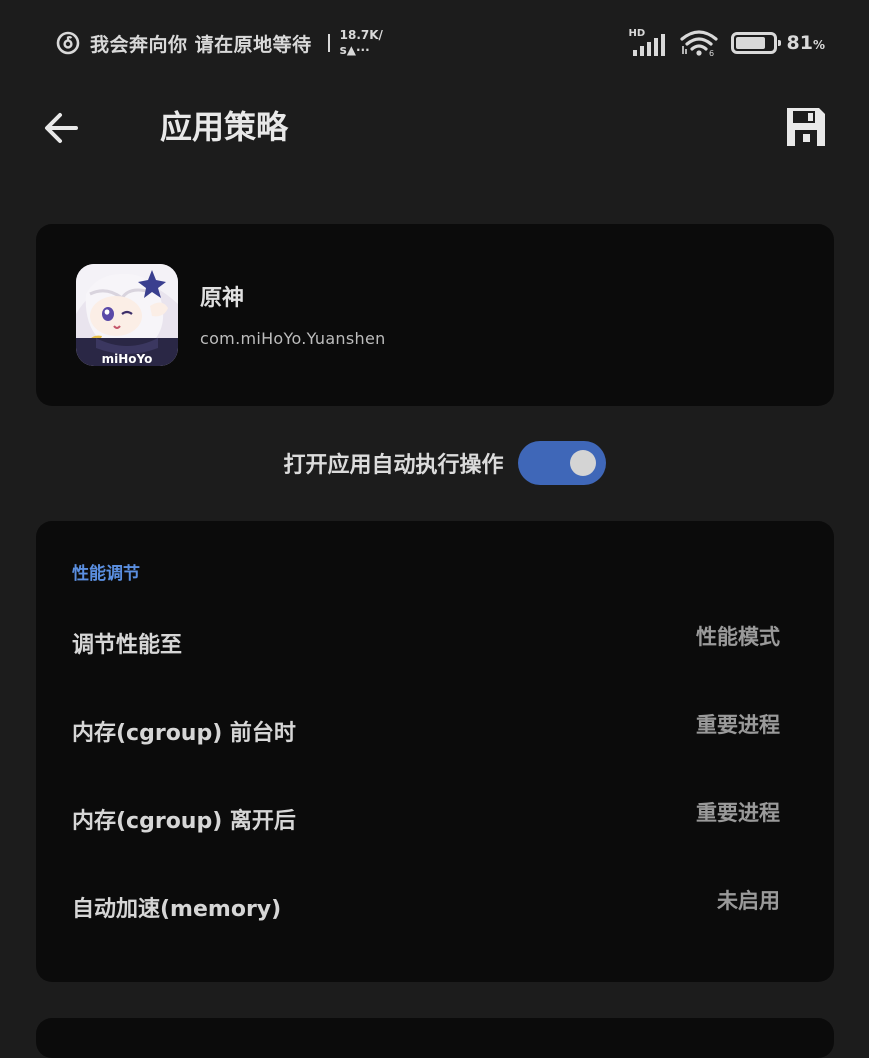 Image resolution: width=869 pixels, height=1058 pixels. What do you see at coordinates (361, 35) in the screenshot?
I see `network-speed-value: 18.7K/` at bounding box center [361, 35].